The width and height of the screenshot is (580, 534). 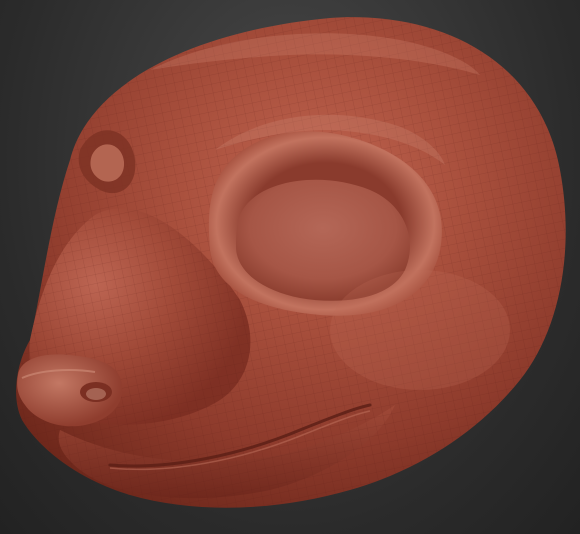 What do you see at coordinates (420, 330) in the screenshot?
I see `cheek-highlight` at bounding box center [420, 330].